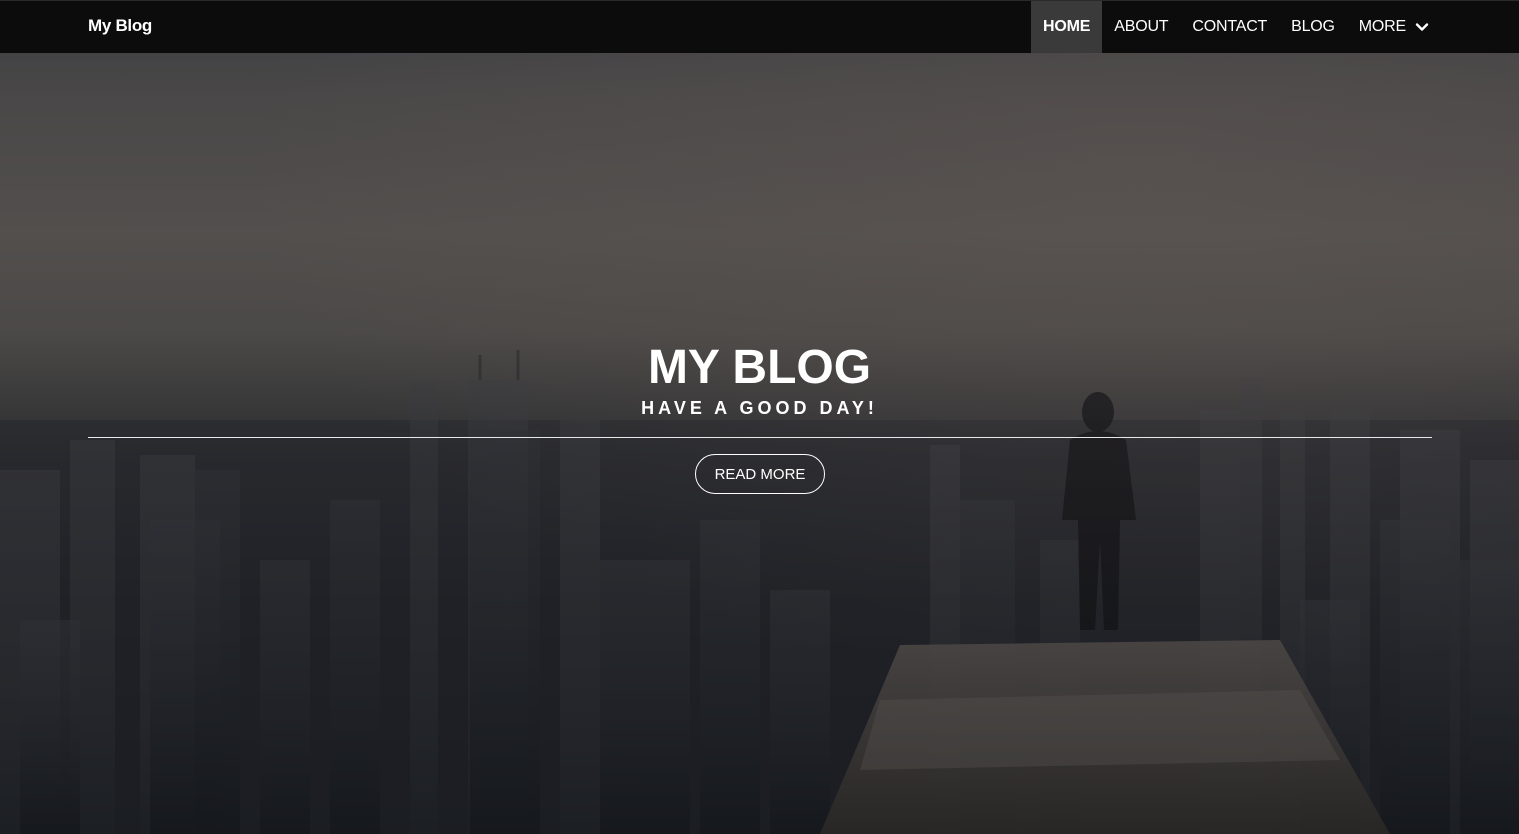  I want to click on nav-item-about: ABOUT, so click(1141, 27).